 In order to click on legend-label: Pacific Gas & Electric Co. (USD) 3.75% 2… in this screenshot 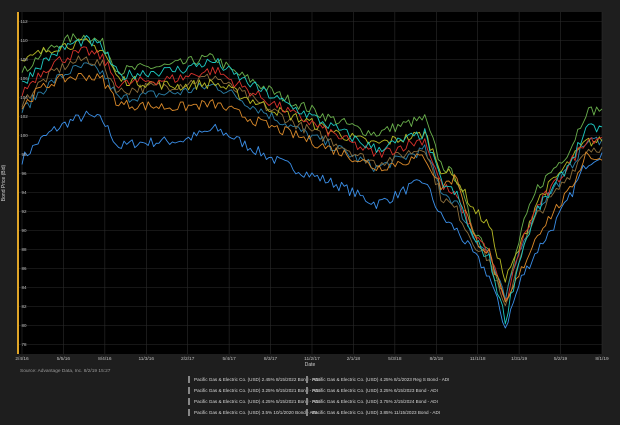, I will do `click(375, 401)`.